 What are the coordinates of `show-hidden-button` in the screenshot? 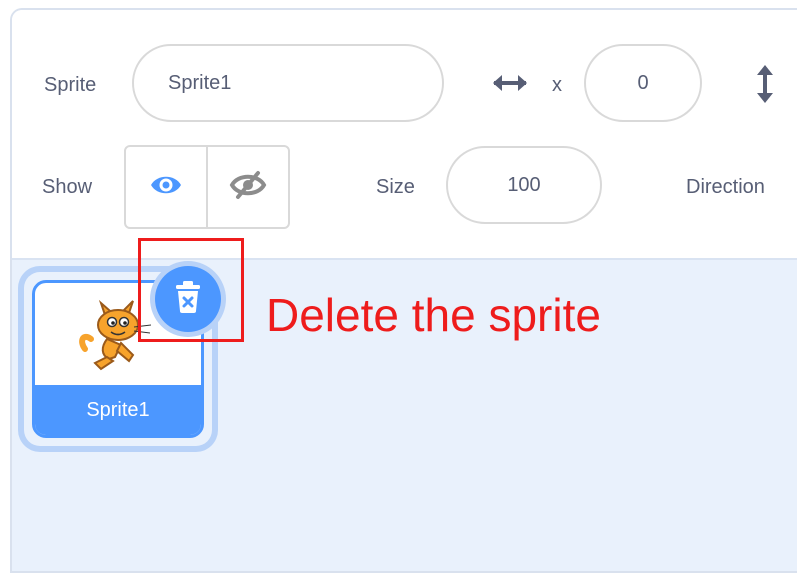 It's located at (247, 187).